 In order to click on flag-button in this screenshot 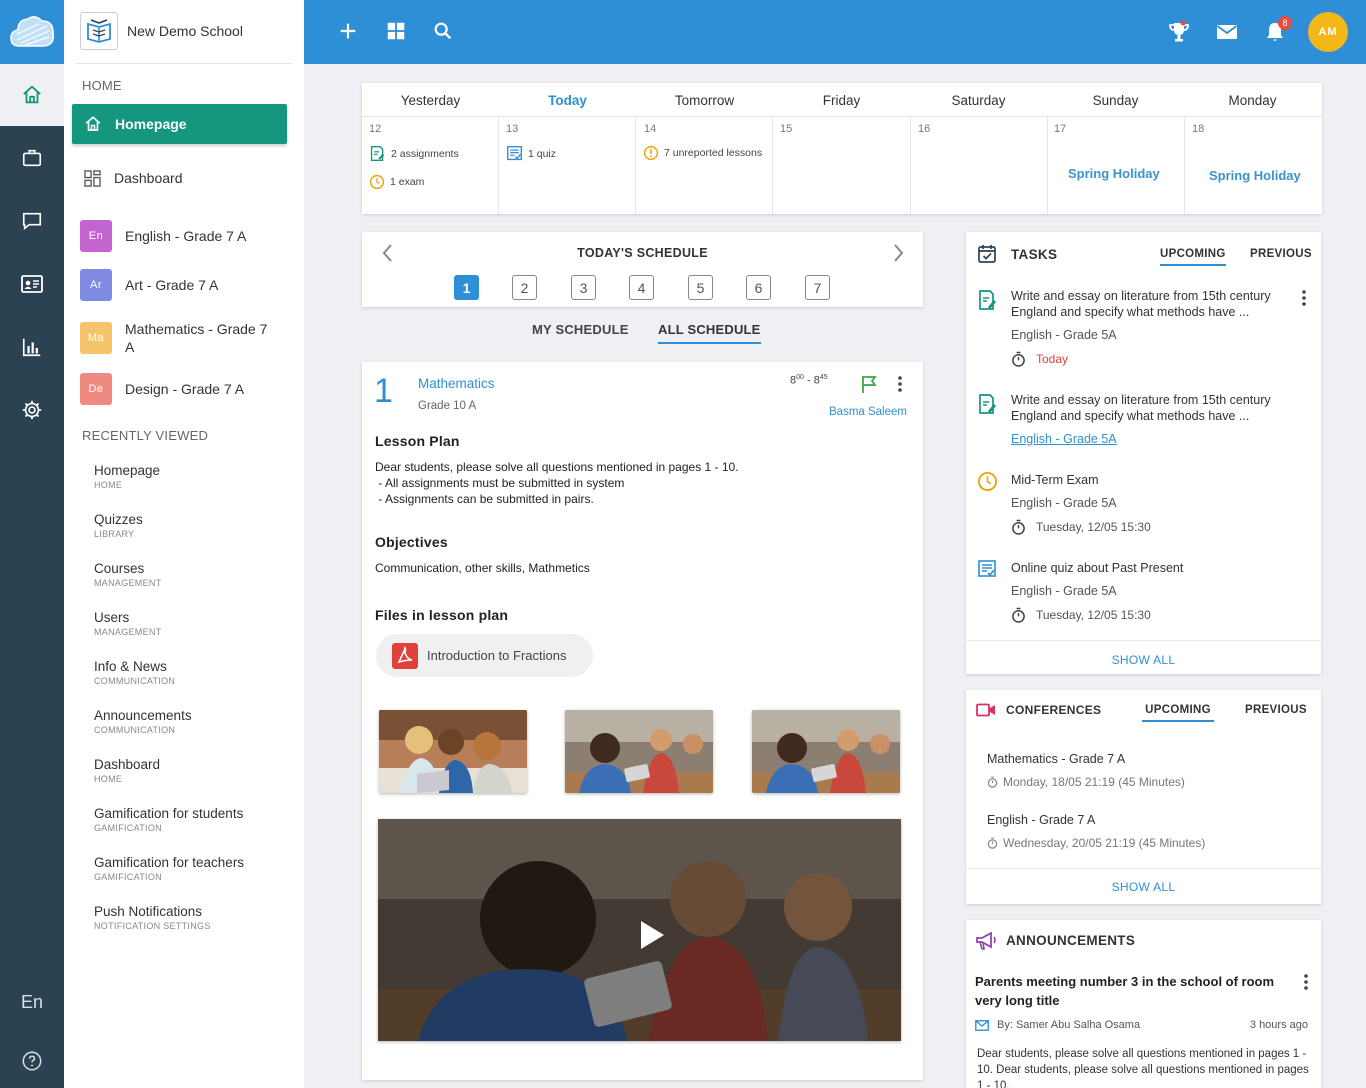, I will do `click(869, 384)`.